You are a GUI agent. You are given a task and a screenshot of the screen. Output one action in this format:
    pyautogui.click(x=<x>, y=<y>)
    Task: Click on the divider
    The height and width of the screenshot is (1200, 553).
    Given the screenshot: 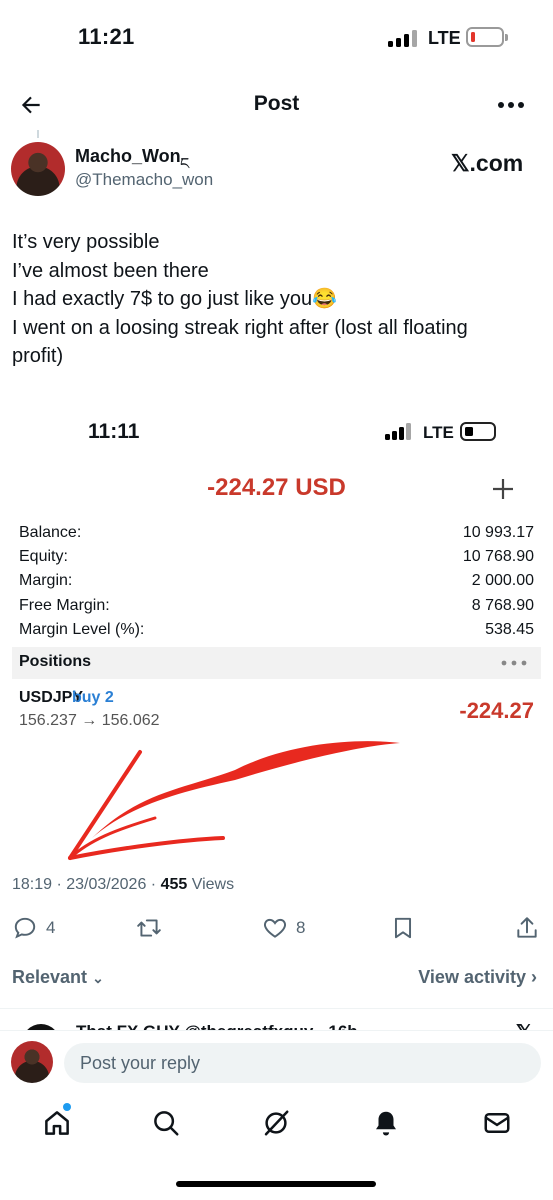 What is the action you would take?
    pyautogui.click(x=276, y=1008)
    